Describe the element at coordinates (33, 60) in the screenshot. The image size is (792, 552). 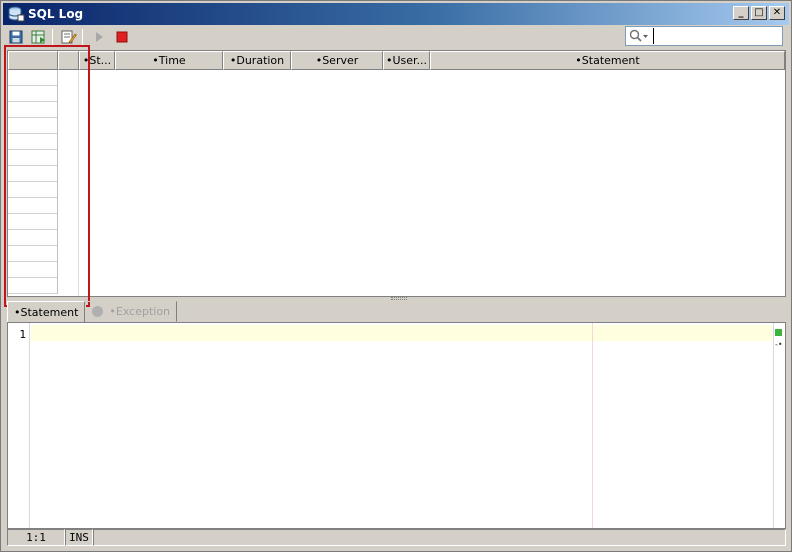
I see `column-header-row-number` at that location.